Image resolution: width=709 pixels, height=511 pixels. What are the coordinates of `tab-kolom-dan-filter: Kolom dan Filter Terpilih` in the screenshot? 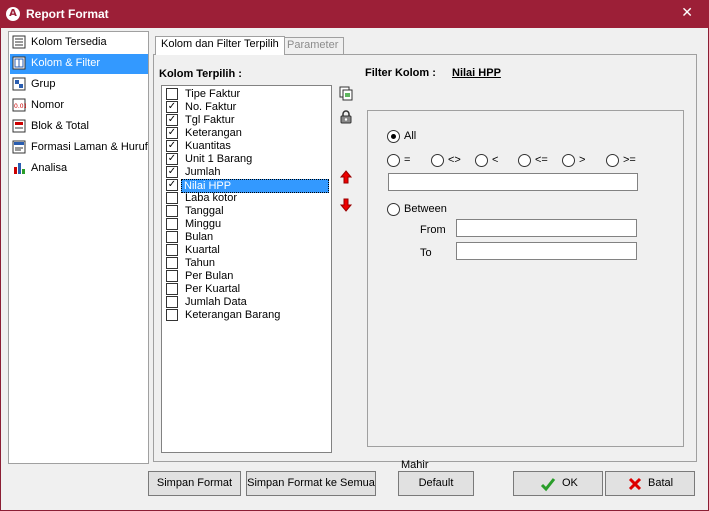 It's located at (220, 45).